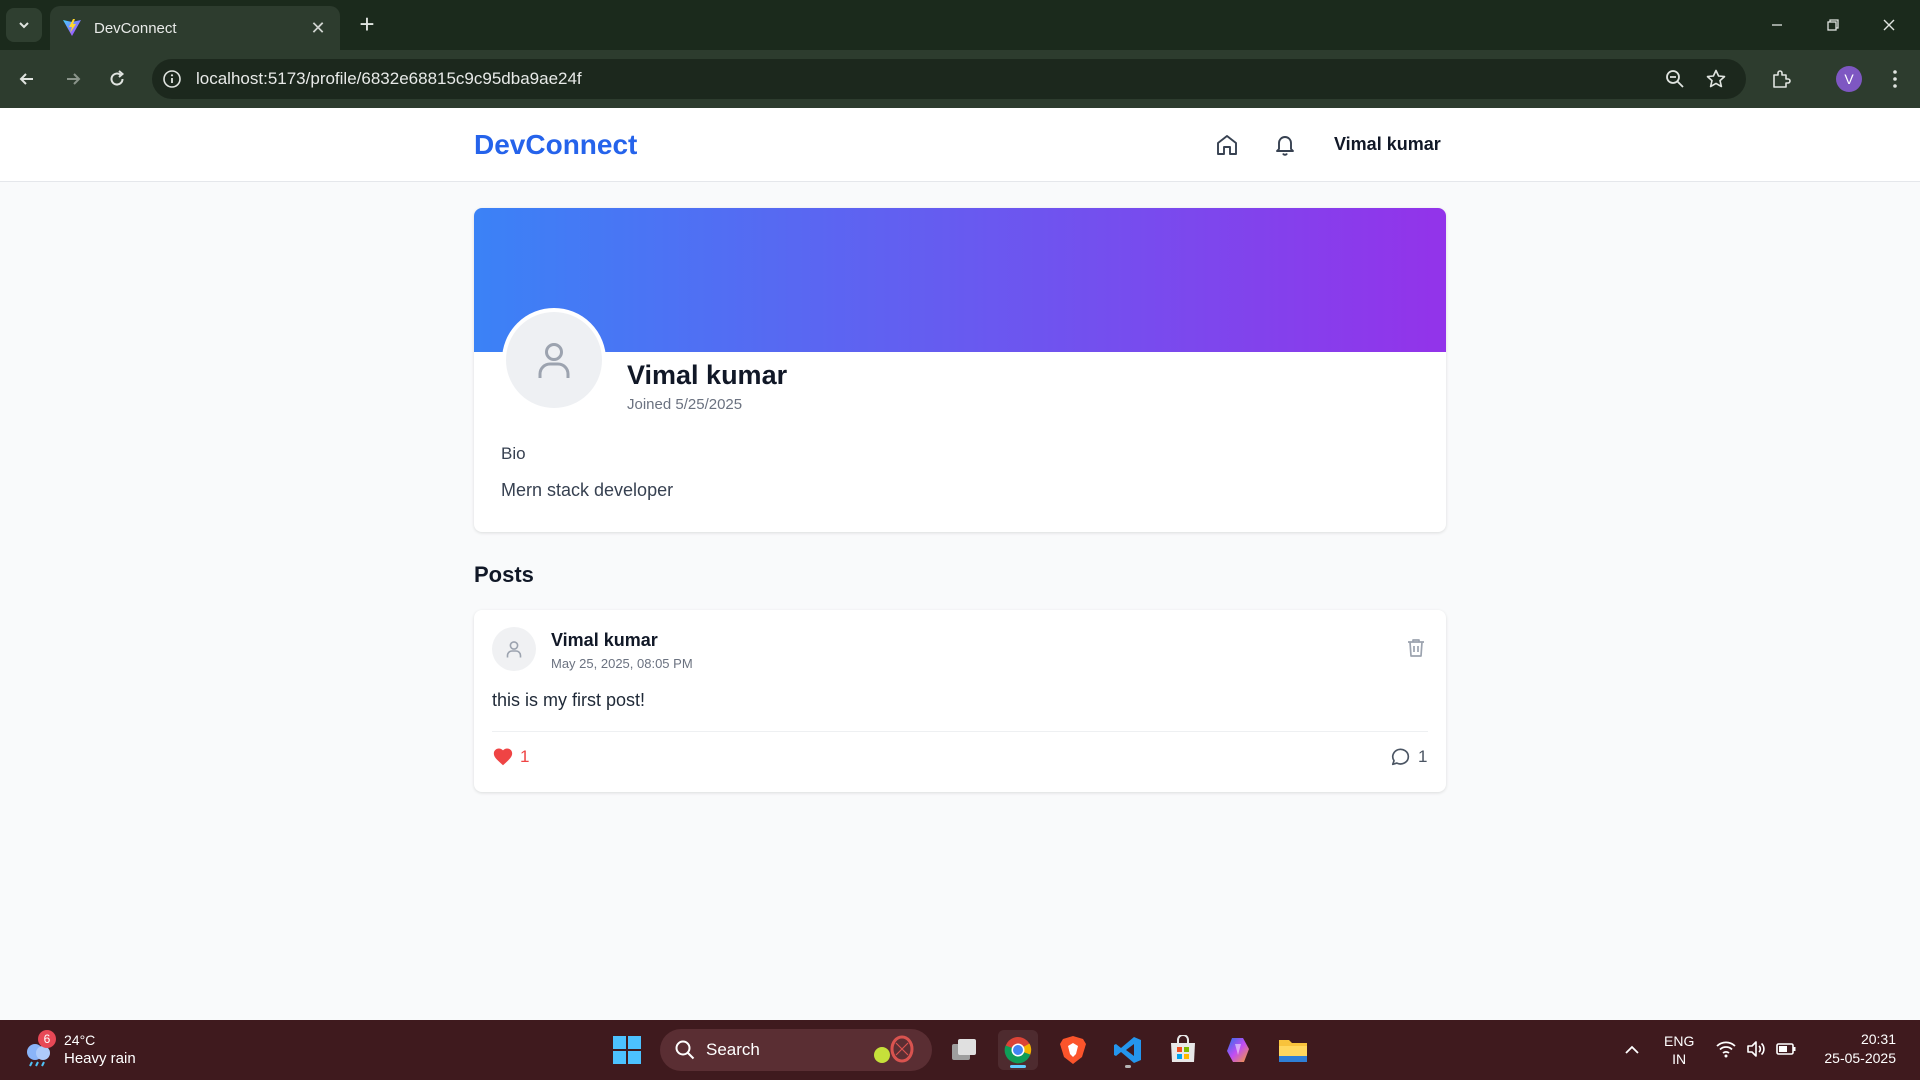 The height and width of the screenshot is (1080, 1920). Describe the element at coordinates (1423, 756) in the screenshot. I see `comment-count: 1` at that location.